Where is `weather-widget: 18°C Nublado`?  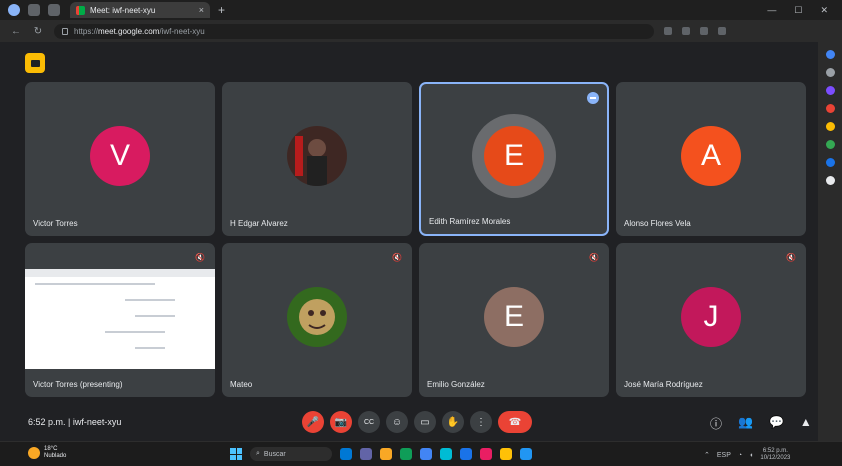
weather-widget: 18°C Nublado is located at coordinates (47, 453).